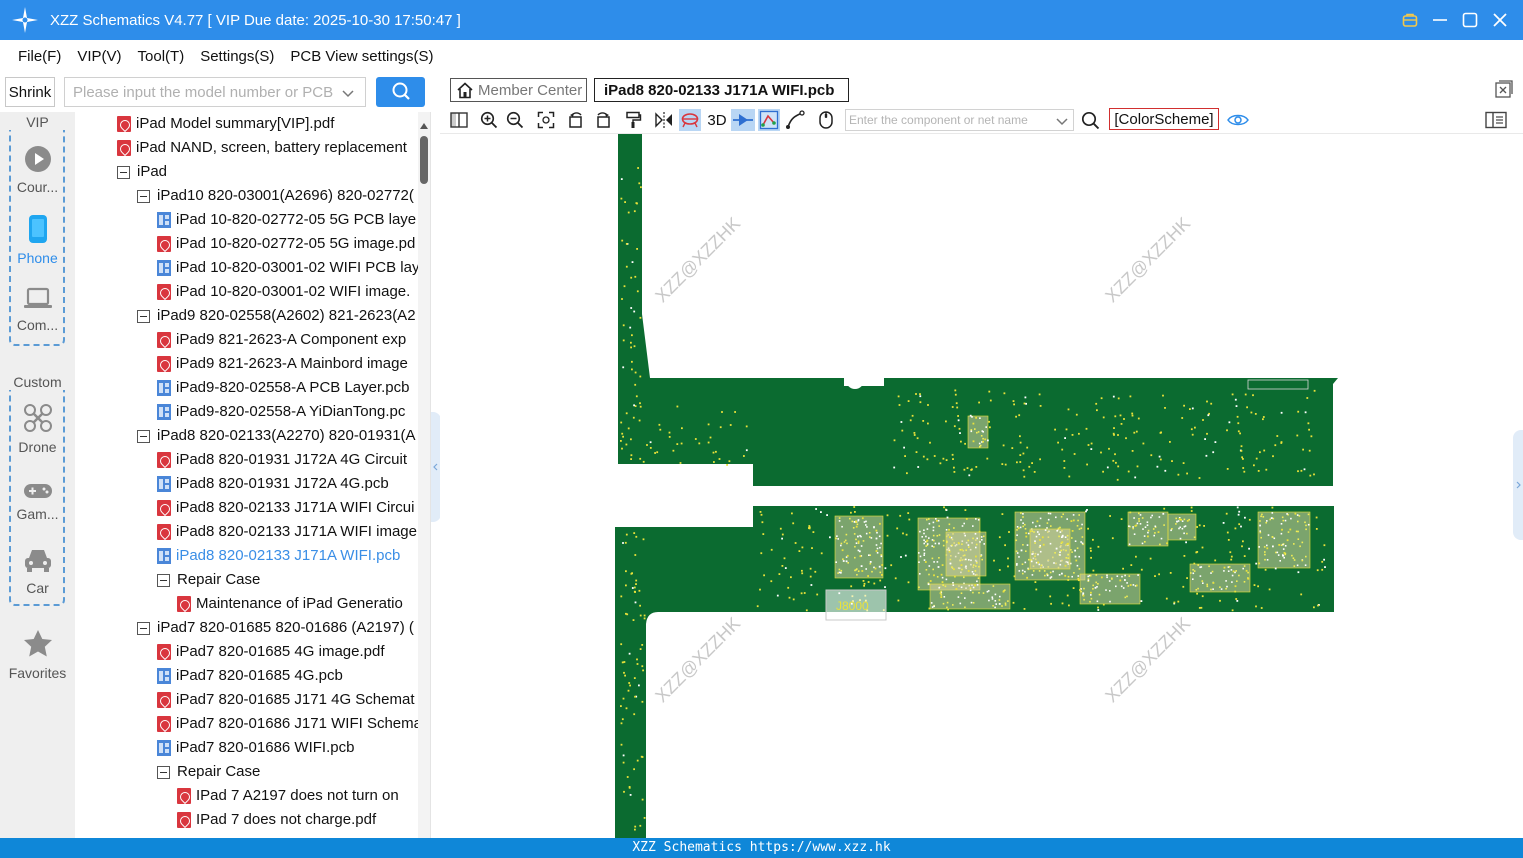  What do you see at coordinates (276, 820) in the screenshot?
I see `tree-file: IPad 7 does not charge.pdf` at bounding box center [276, 820].